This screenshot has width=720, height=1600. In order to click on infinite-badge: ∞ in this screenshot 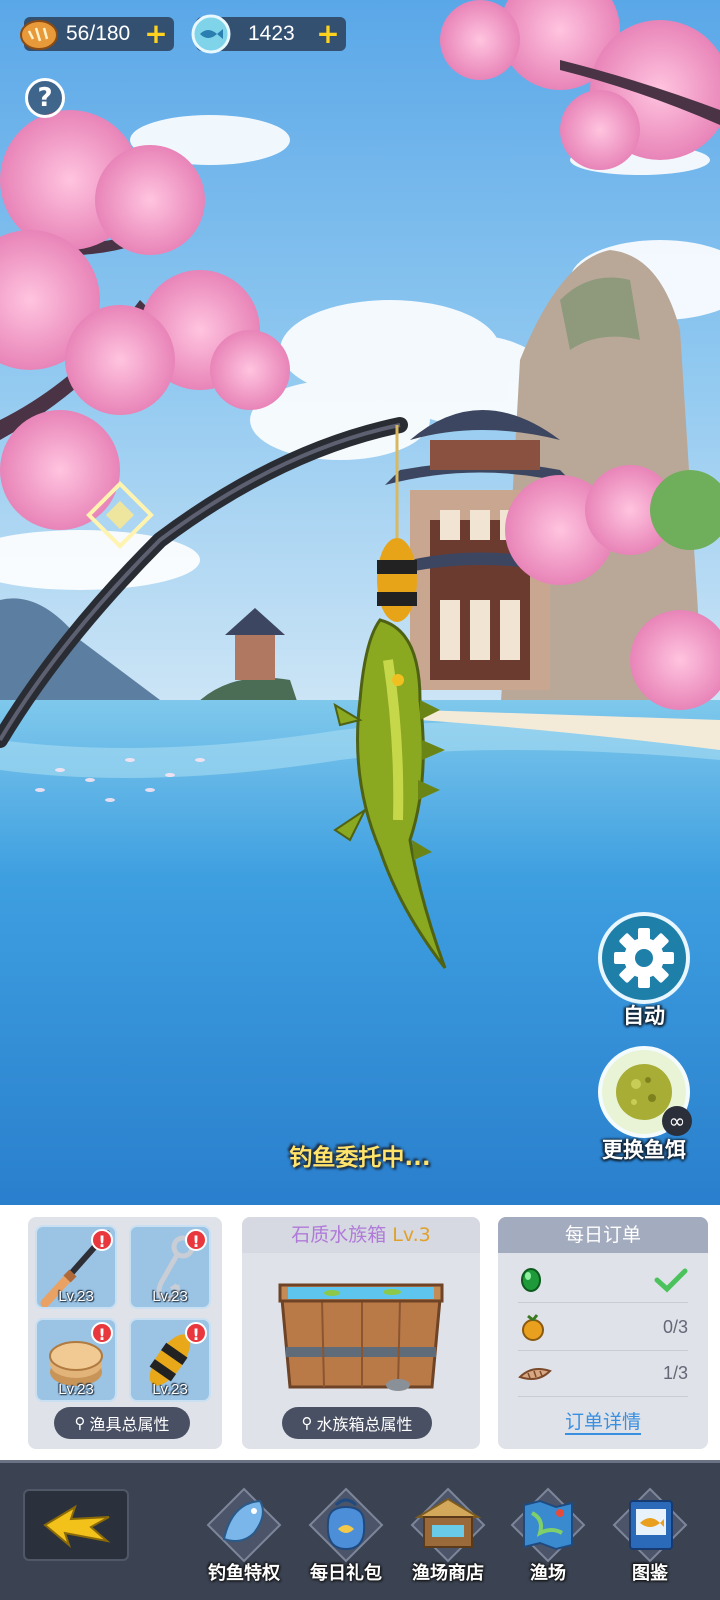, I will do `click(677, 1121)`.